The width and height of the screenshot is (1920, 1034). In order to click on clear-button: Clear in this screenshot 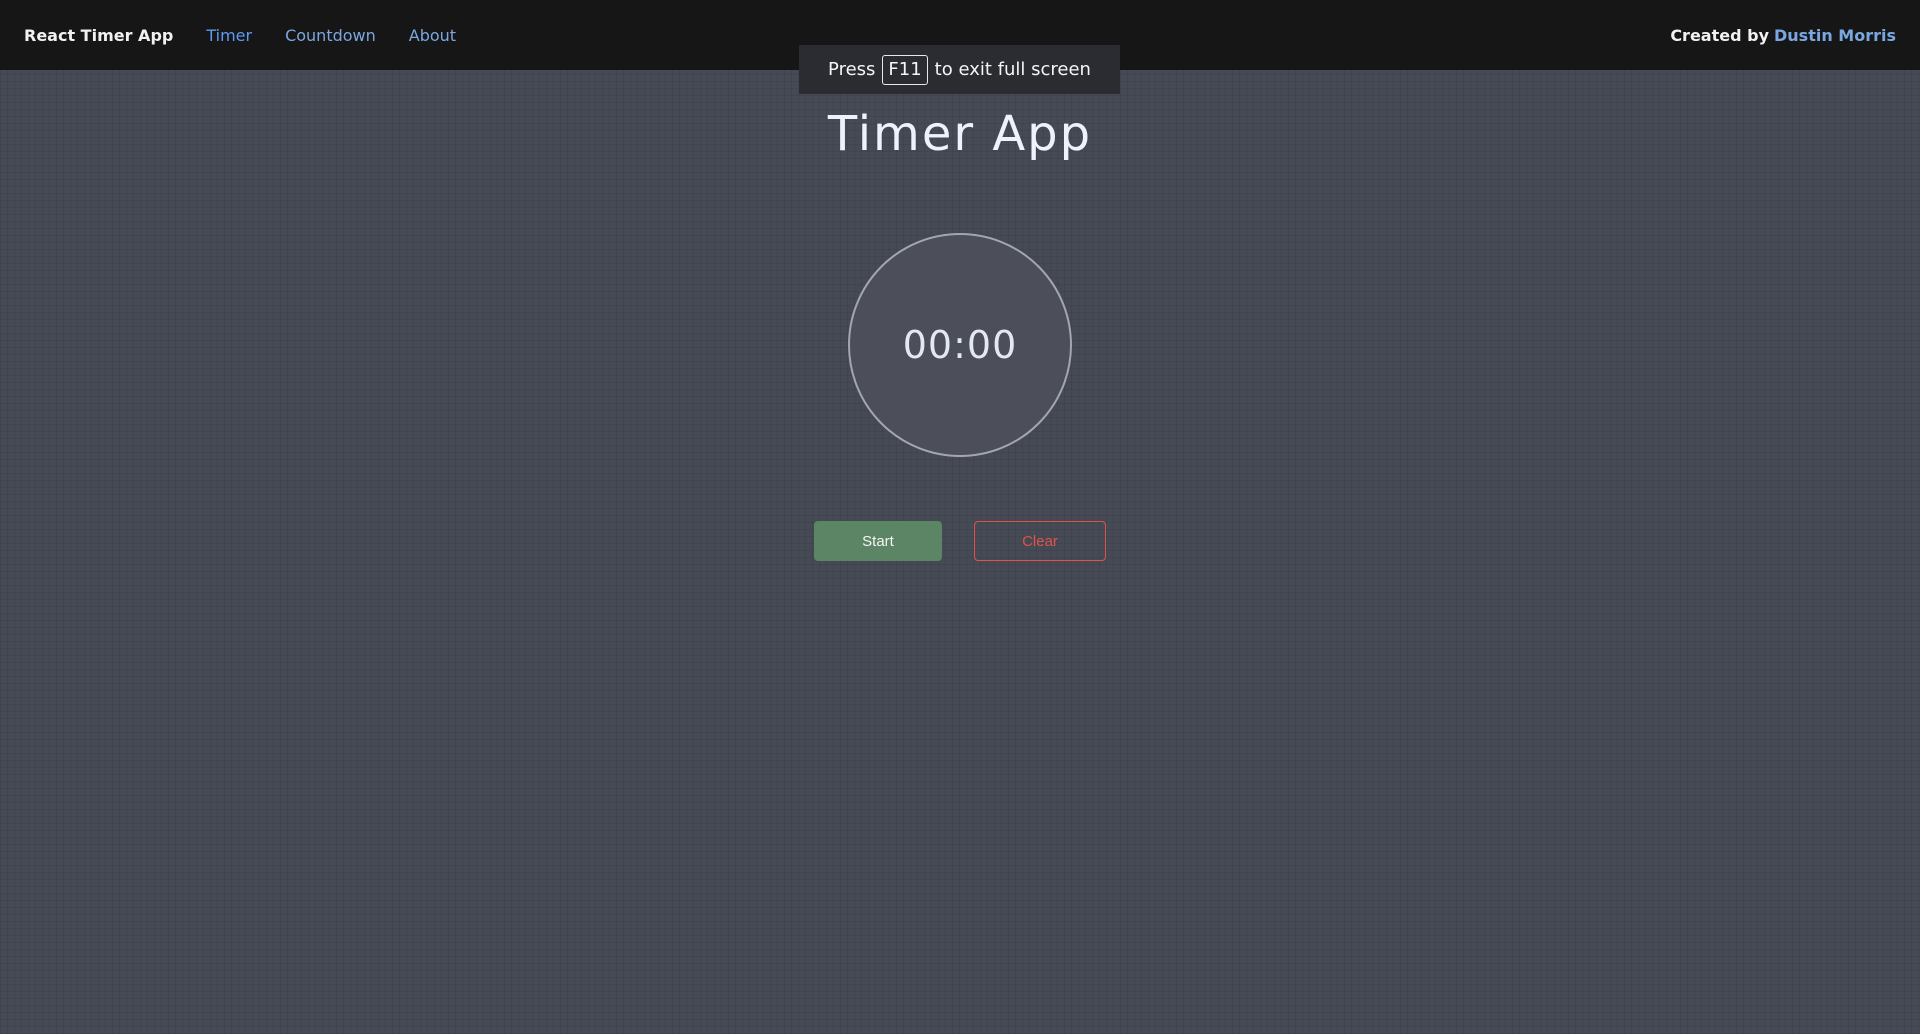, I will do `click(1040, 541)`.